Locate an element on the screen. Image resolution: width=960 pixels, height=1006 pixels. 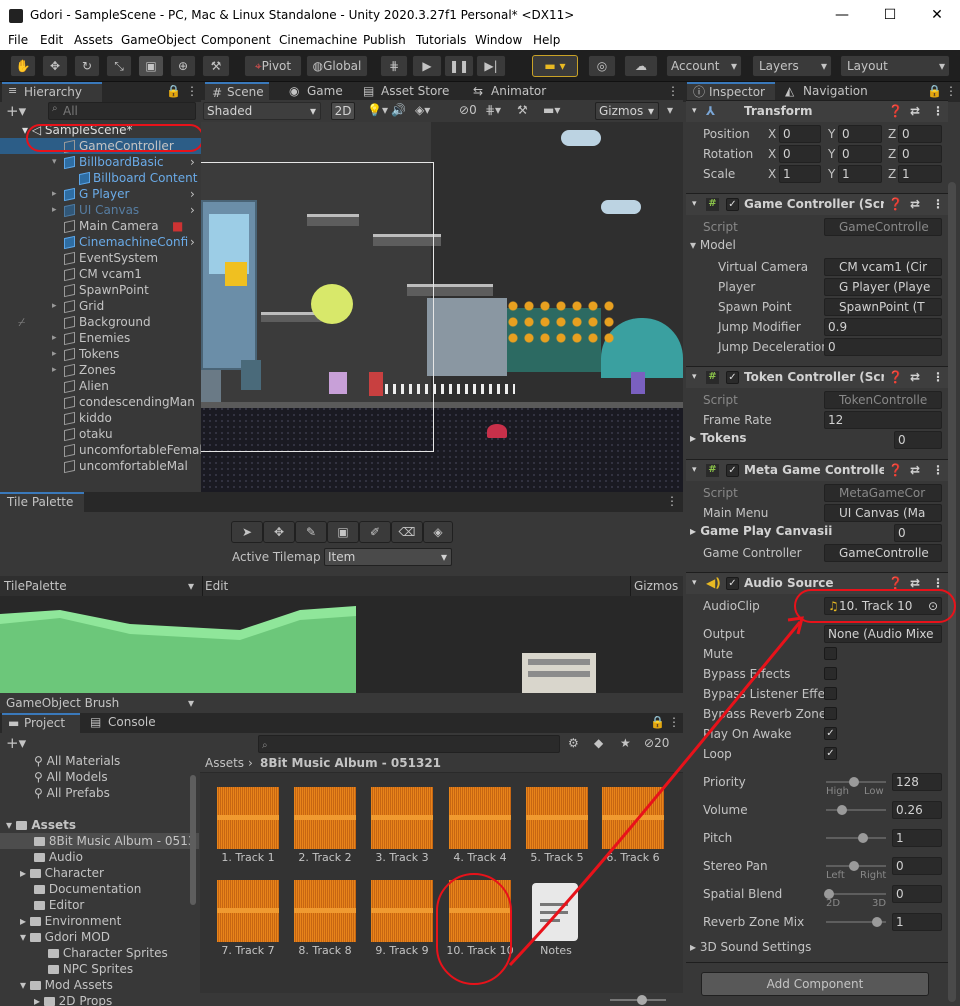
hierarchy-item-ui-canvas: ▸ UI Canvas › is located at coordinates (100, 210).